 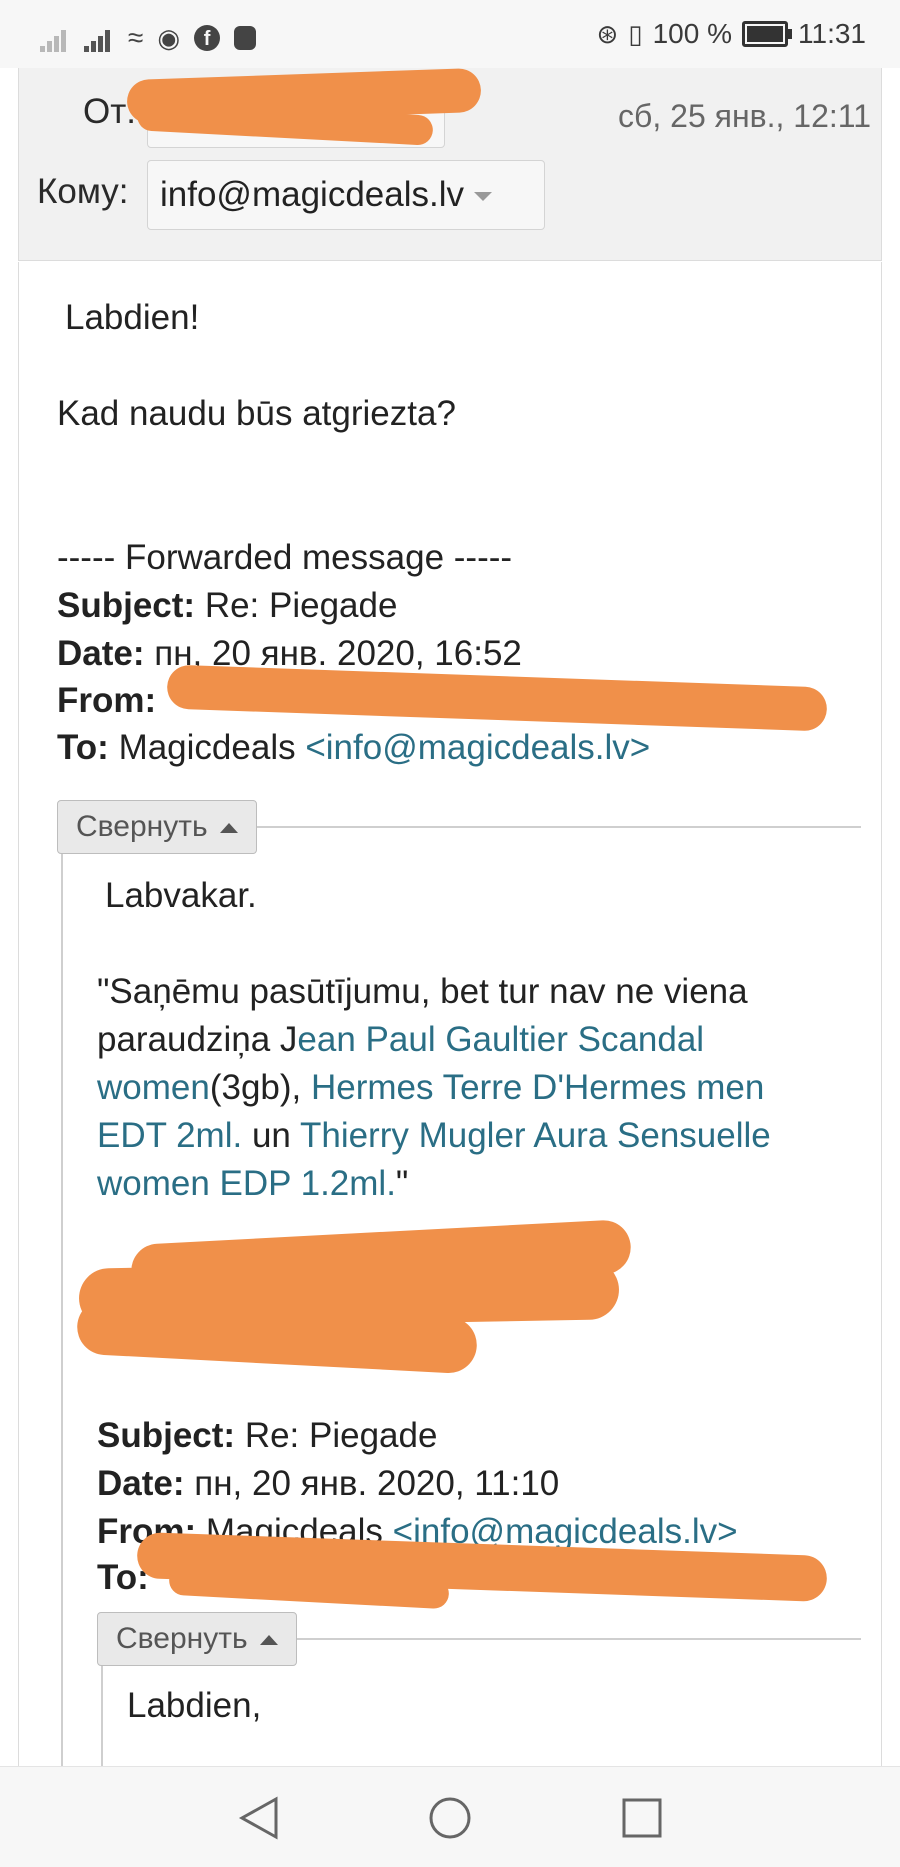 I want to click on quote1-greeting: Labvakar., so click(x=181, y=895).